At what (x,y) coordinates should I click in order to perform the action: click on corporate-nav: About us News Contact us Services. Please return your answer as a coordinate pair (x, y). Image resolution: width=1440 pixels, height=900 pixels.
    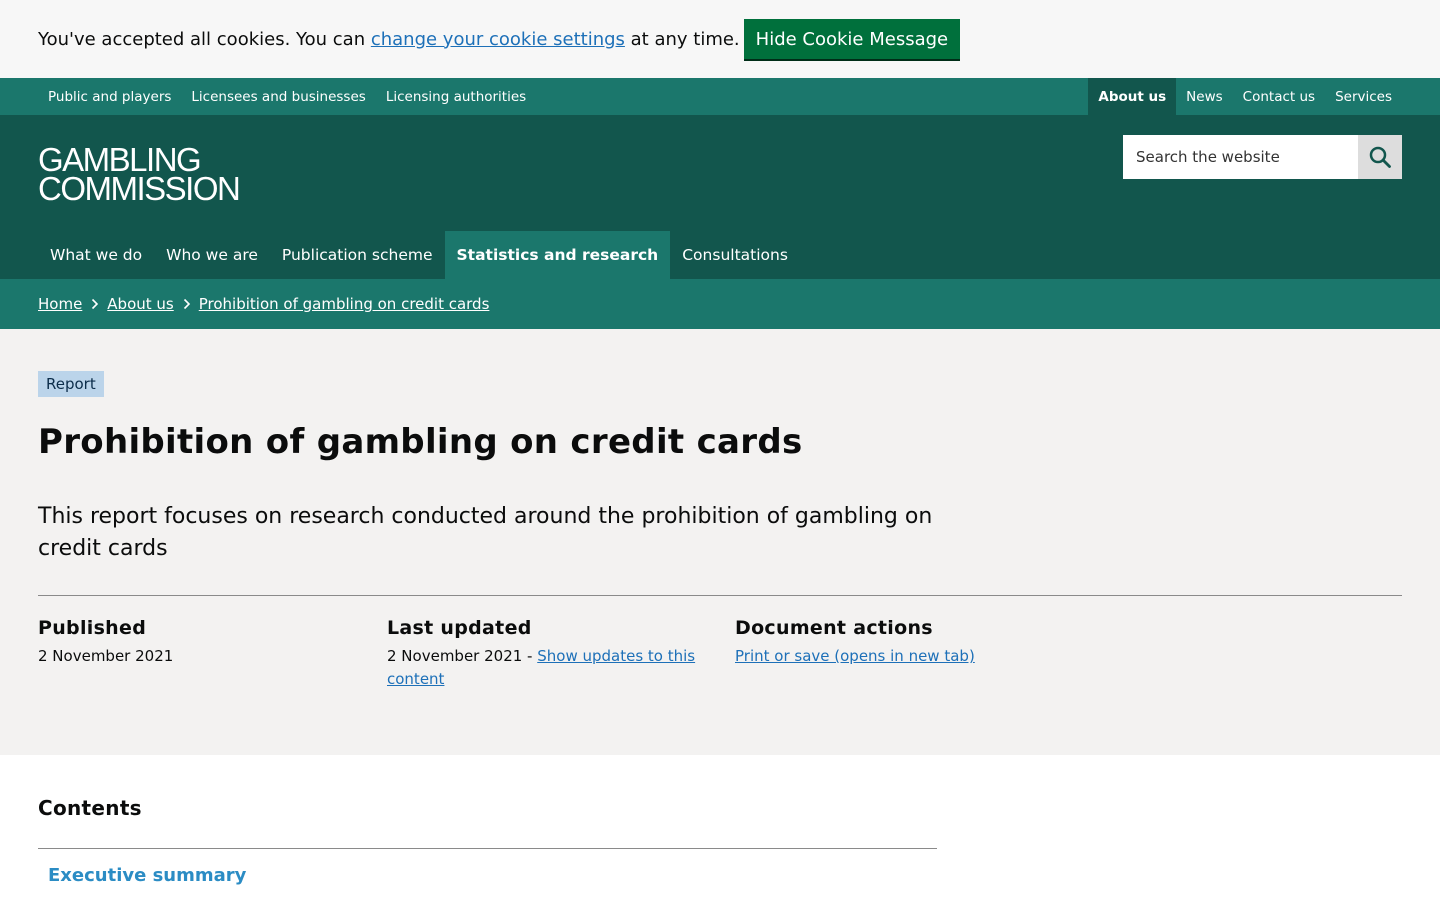
    Looking at the image, I should click on (1245, 96).